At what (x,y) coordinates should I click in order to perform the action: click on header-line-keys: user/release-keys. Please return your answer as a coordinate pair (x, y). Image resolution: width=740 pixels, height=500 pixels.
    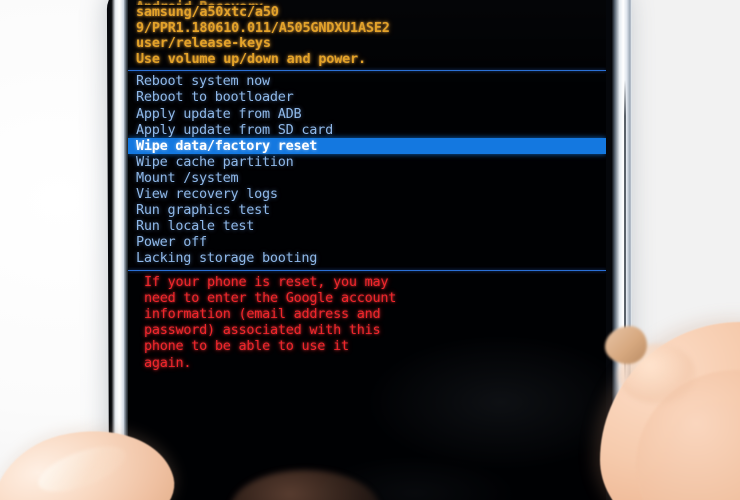
    Looking at the image, I should click on (203, 43).